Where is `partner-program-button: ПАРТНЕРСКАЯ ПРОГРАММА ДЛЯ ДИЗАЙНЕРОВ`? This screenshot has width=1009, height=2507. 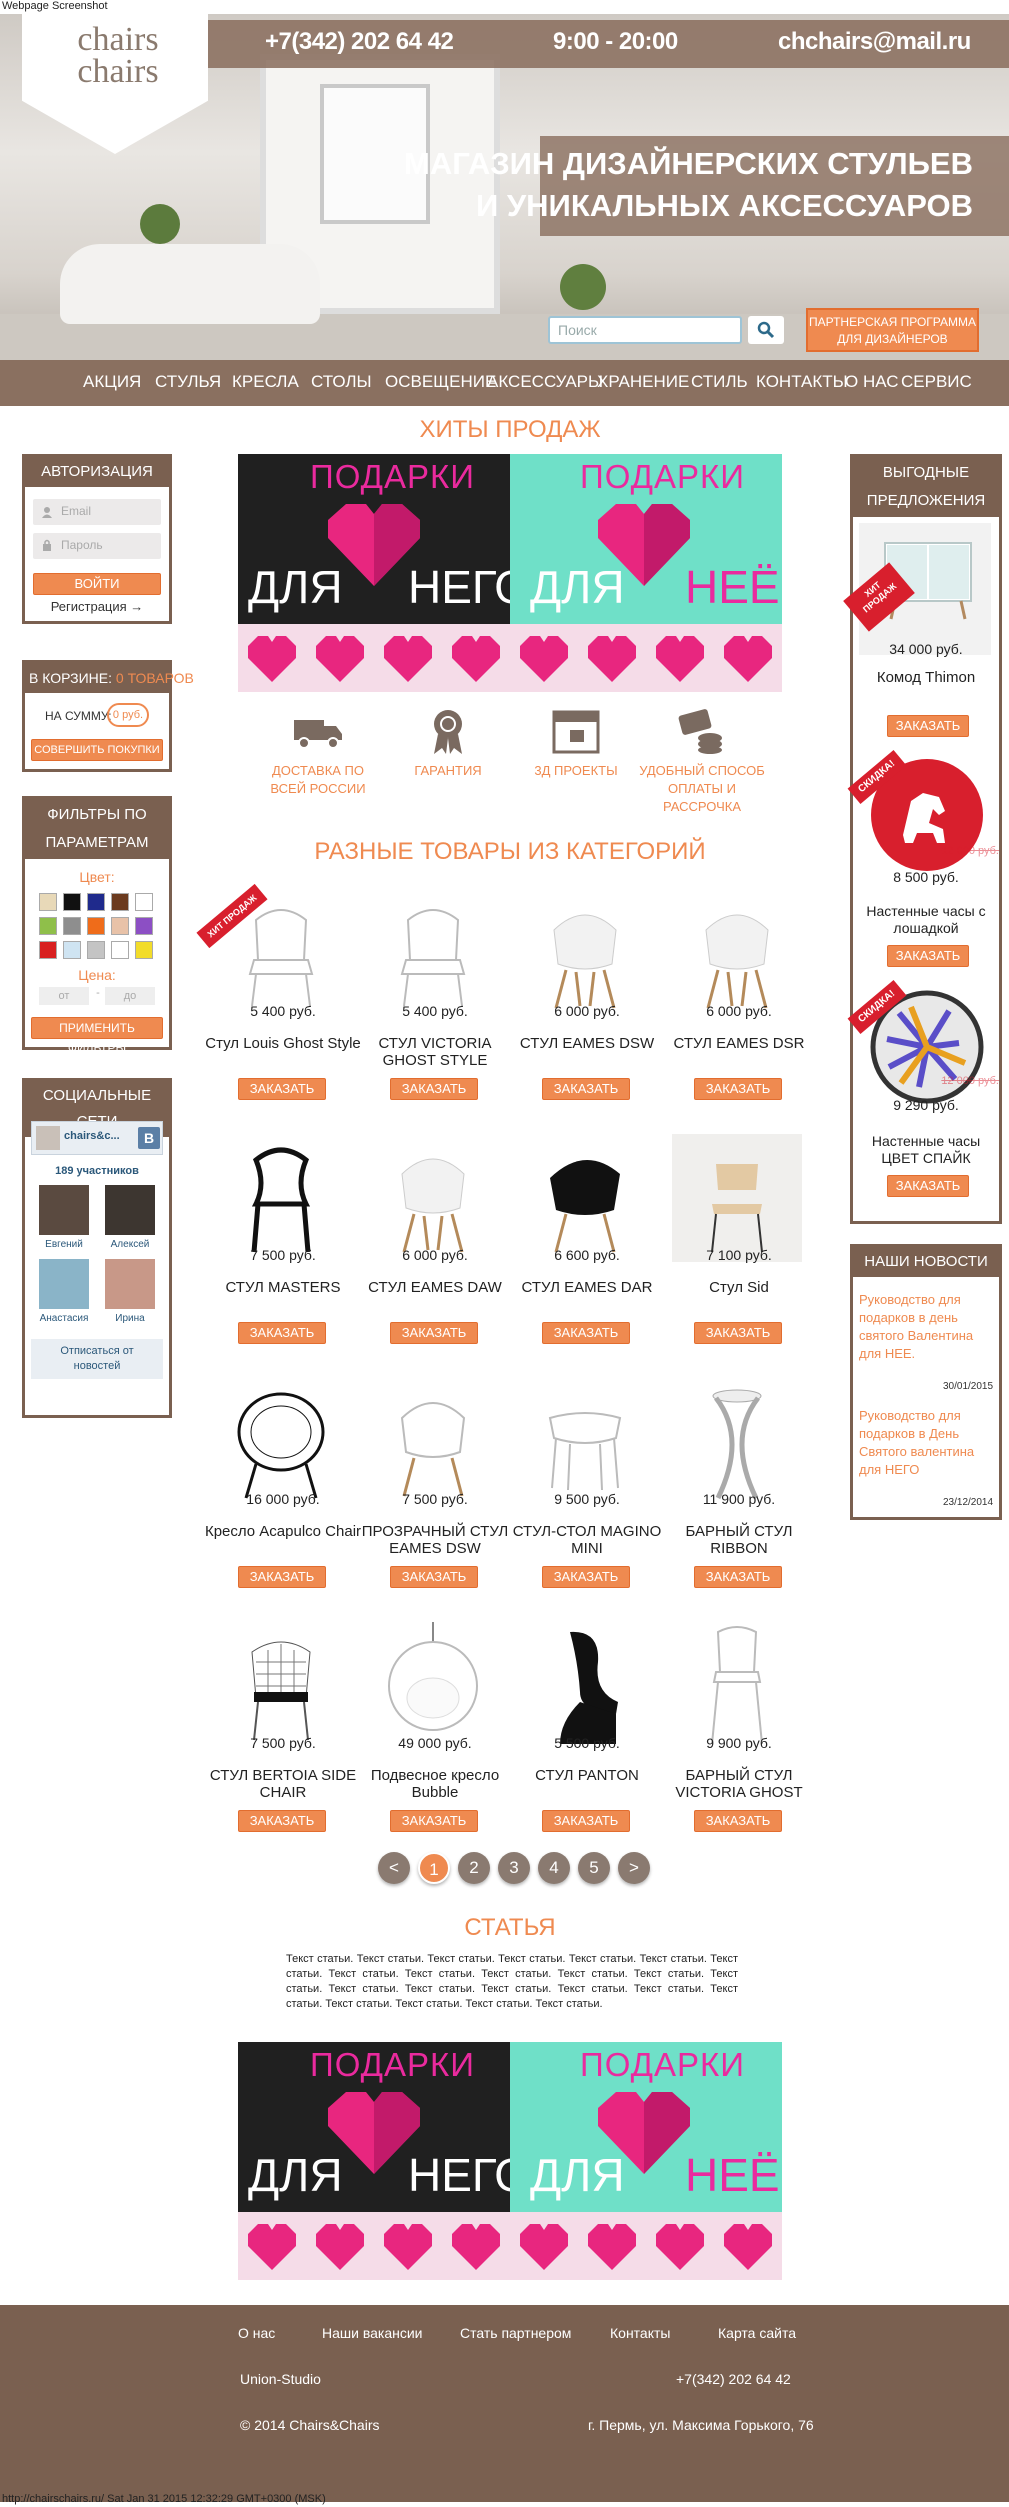
partner-program-button: ПАРТНЕРСКАЯ ПРОГРАММА ДЛЯ ДИЗАЙНЕРОВ is located at coordinates (892, 330).